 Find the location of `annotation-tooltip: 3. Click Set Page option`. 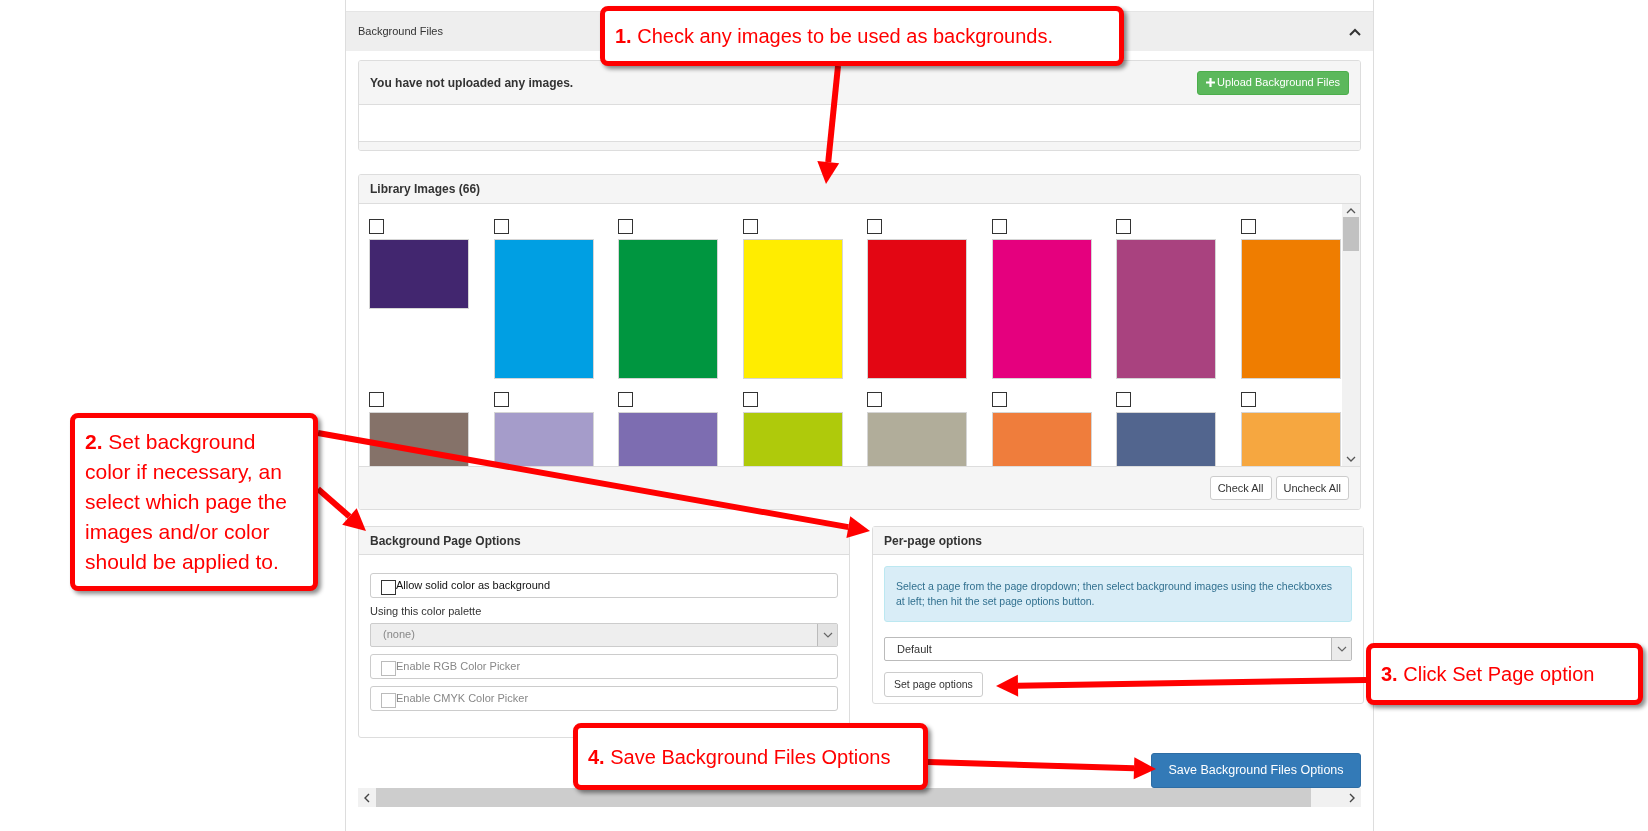

annotation-tooltip: 3. Click Set Page option is located at coordinates (1504, 674).